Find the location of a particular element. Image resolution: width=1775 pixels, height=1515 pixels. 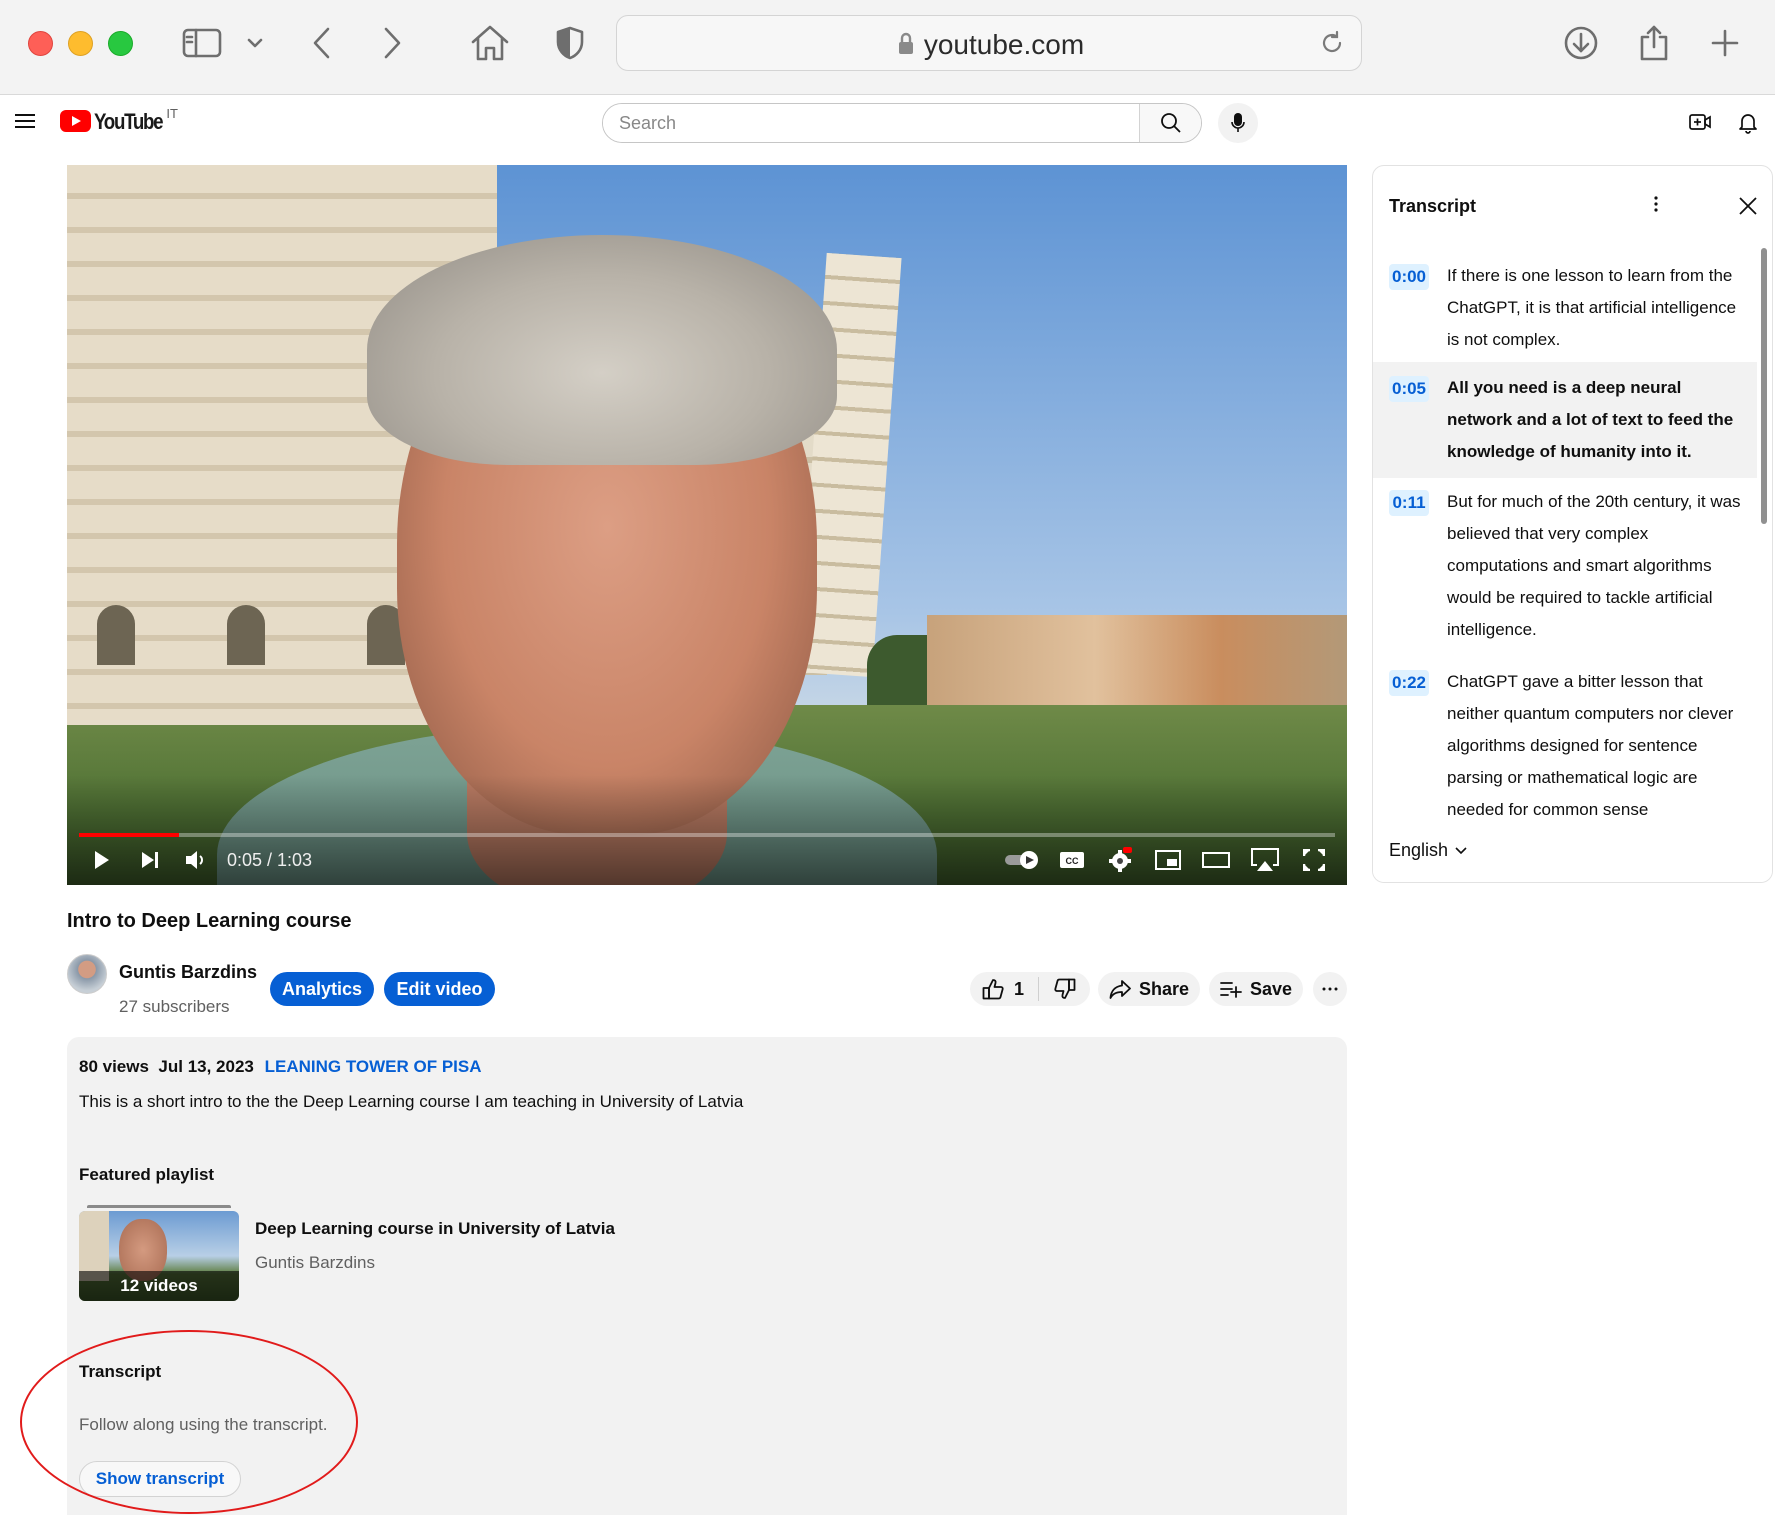

playlist-video-count: 12 videos is located at coordinates (159, 1286).